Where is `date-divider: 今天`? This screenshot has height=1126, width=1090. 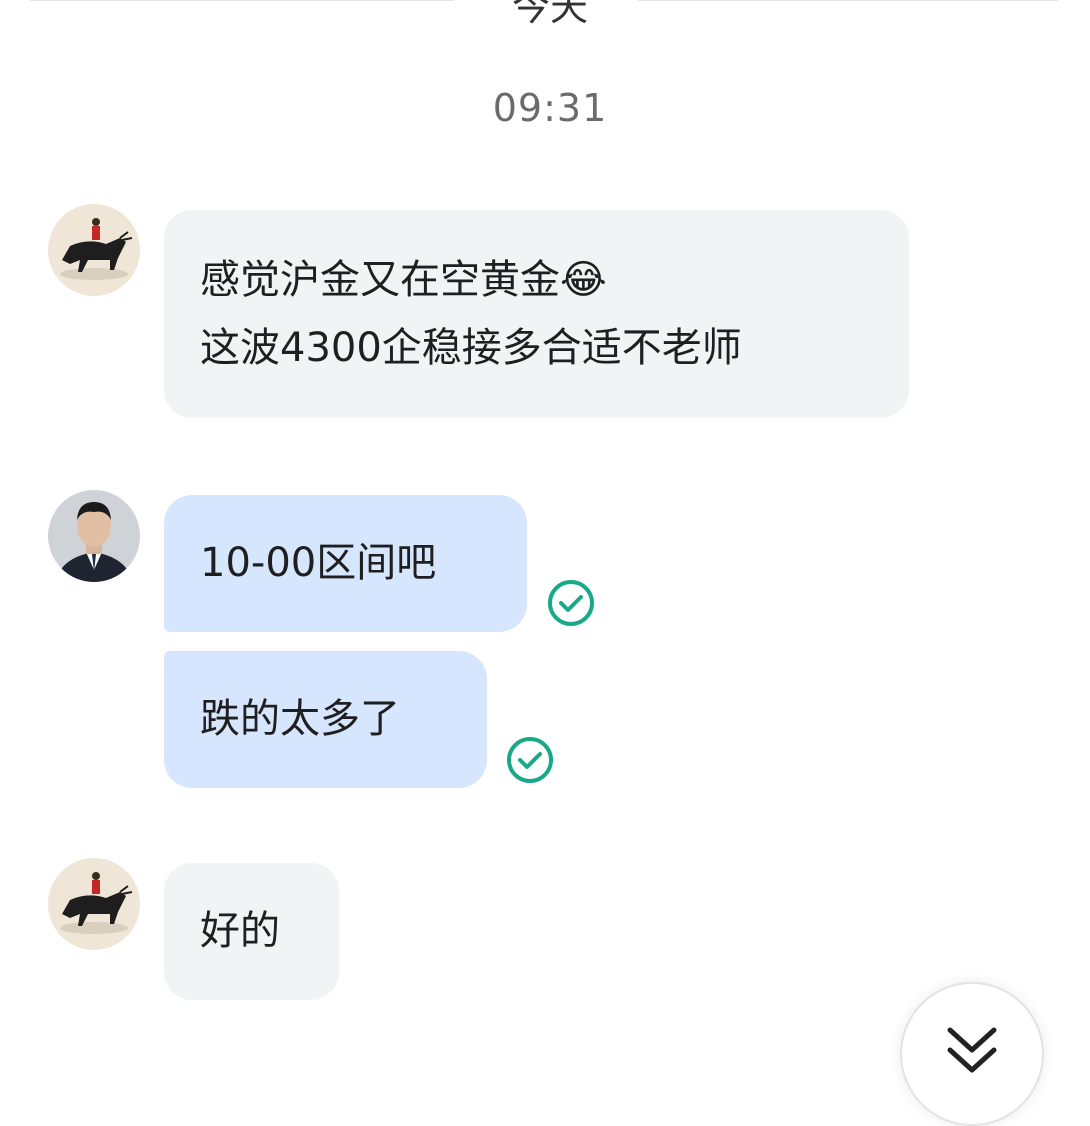
date-divider: 今天 is located at coordinates (545, 15).